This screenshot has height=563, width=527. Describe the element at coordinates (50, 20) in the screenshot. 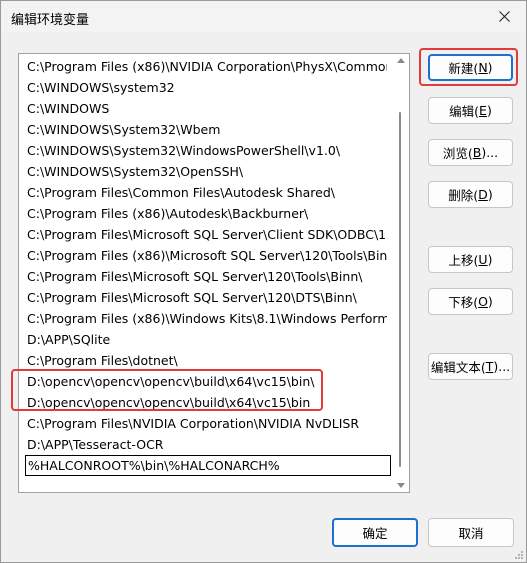

I see `window-title: 编辑环境变量` at that location.